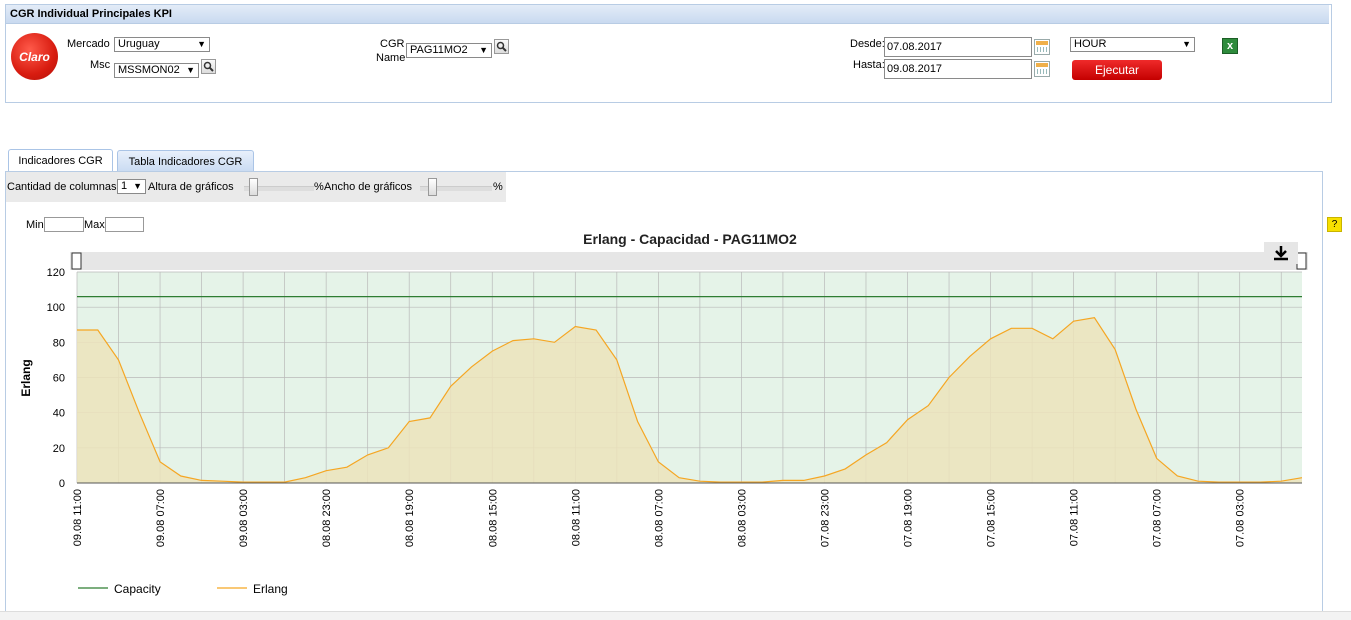 Image resolution: width=1351 pixels, height=620 pixels. I want to click on y-tick-label: 0, so click(62, 484).